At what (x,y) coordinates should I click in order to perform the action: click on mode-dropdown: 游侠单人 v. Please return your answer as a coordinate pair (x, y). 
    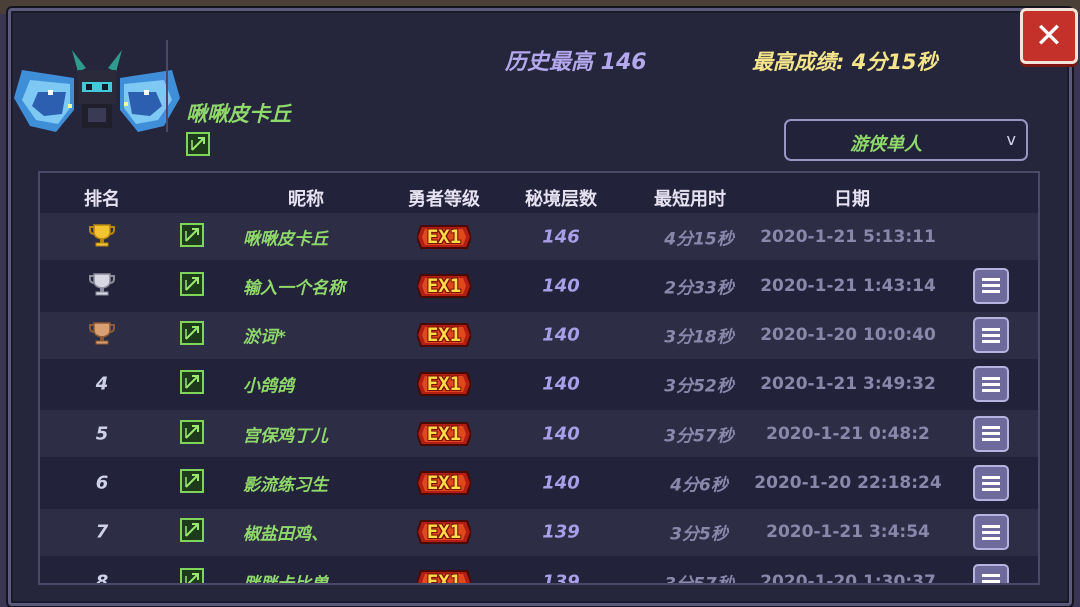
    Looking at the image, I should click on (906, 140).